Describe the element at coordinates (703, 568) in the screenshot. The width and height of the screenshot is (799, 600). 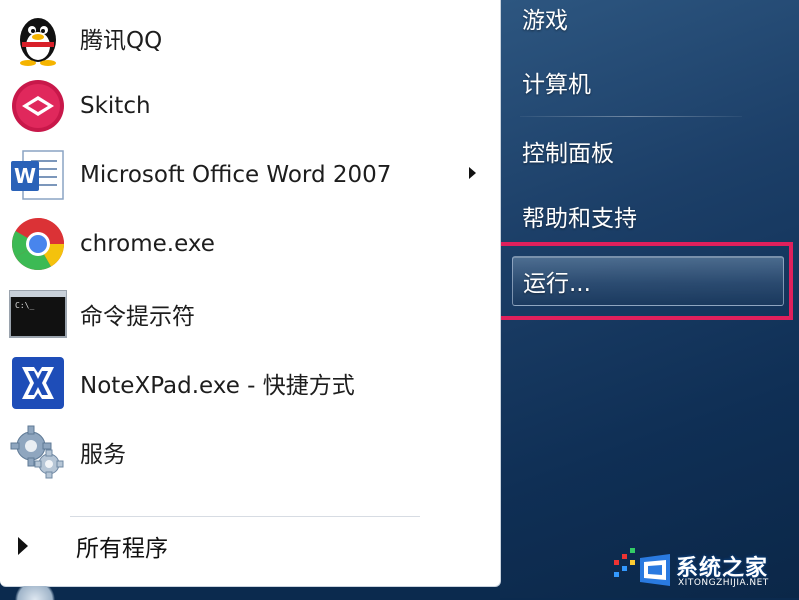
I see `watermark: 系统之家 XITONGZHIJIA.NET` at that location.